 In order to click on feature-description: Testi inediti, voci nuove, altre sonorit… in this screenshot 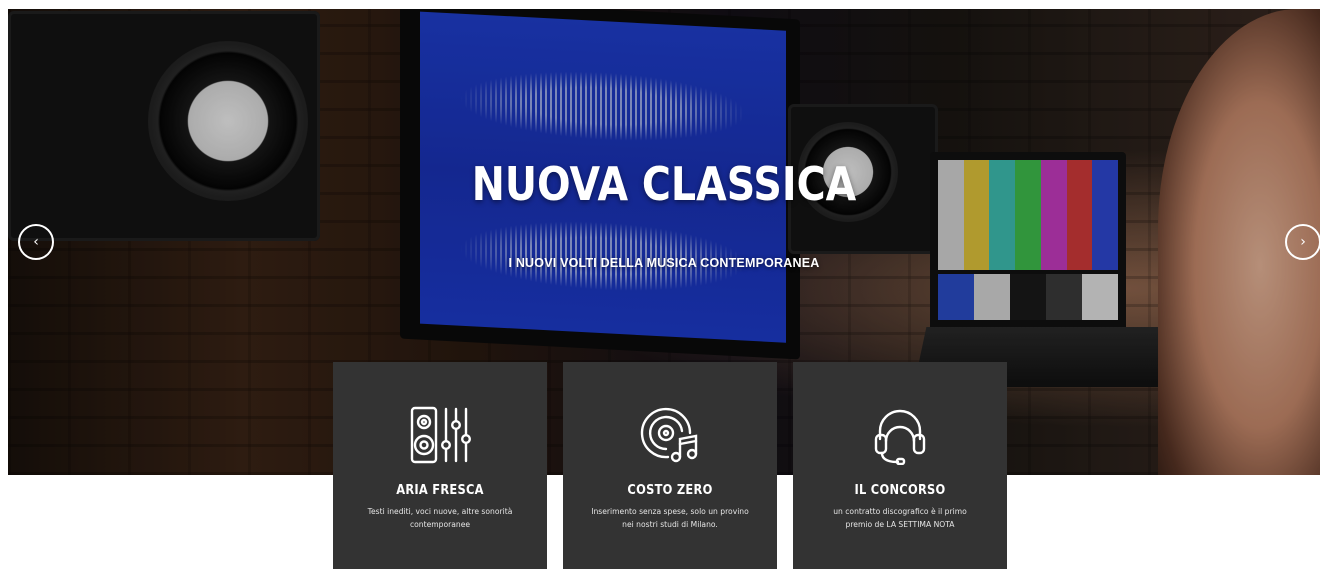, I will do `click(440, 518)`.